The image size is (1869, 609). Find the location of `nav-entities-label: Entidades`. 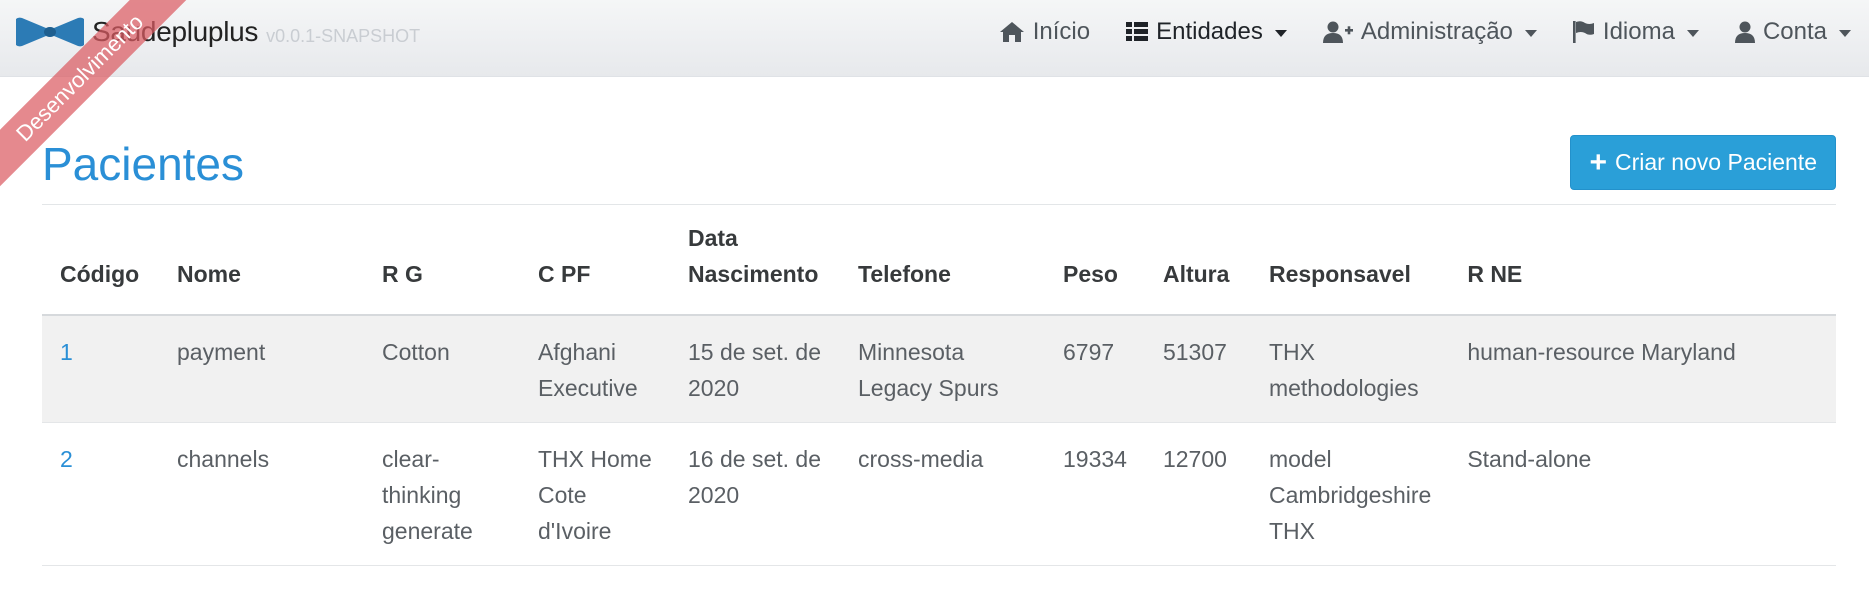

nav-entities-label: Entidades is located at coordinates (1209, 31).